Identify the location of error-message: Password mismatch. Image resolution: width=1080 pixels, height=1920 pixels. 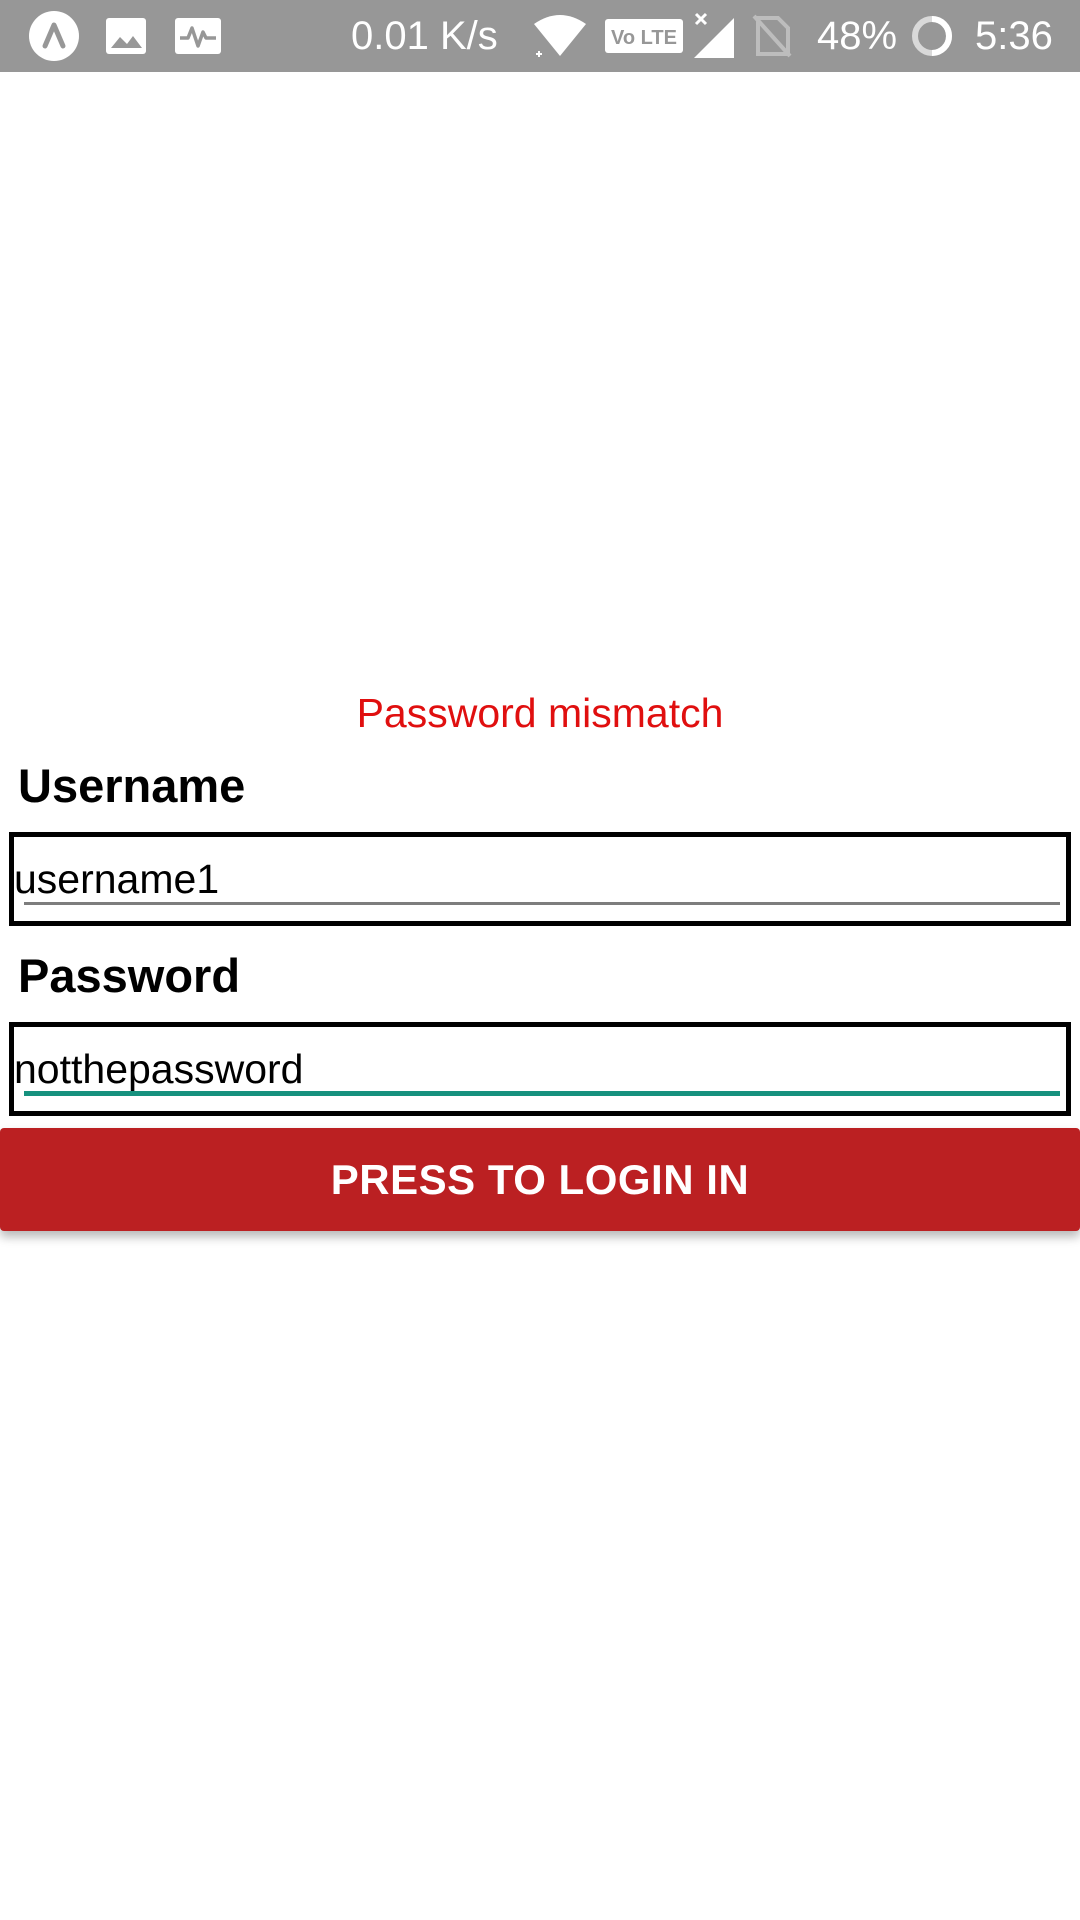
(540, 713).